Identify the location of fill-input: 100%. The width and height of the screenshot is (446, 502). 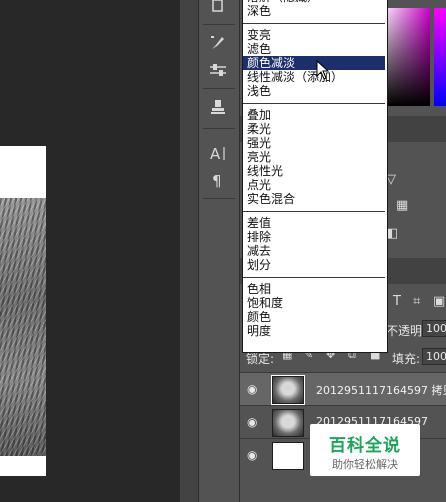
(434, 356).